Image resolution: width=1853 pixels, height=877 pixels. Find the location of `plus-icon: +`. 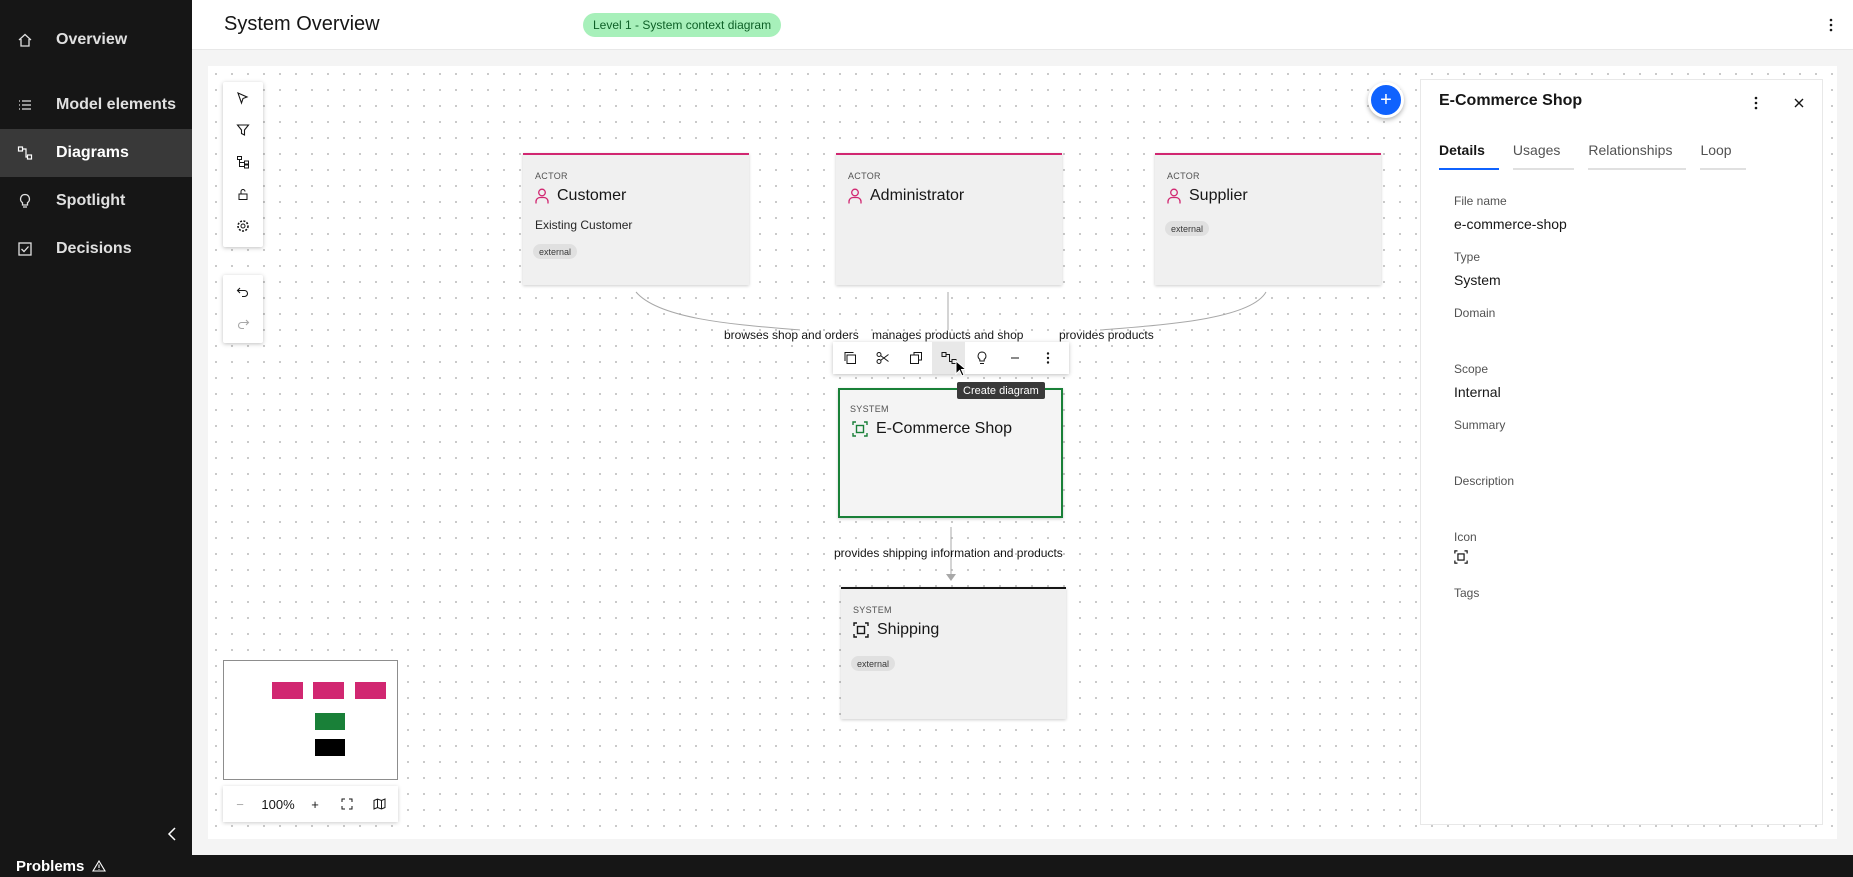

plus-icon: + is located at coordinates (1386, 99).